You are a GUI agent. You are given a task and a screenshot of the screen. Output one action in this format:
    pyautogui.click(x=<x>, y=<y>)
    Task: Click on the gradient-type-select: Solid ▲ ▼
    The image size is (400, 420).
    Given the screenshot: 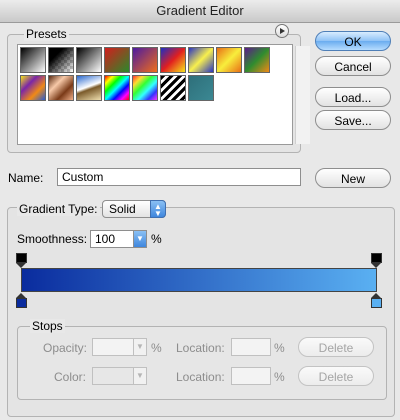 What is the action you would take?
    pyautogui.click(x=134, y=209)
    